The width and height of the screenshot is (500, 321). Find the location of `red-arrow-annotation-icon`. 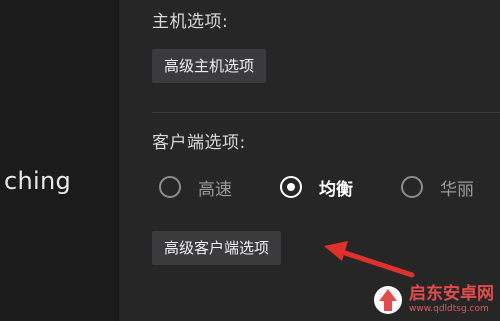

red-arrow-annotation-icon is located at coordinates (369, 259).